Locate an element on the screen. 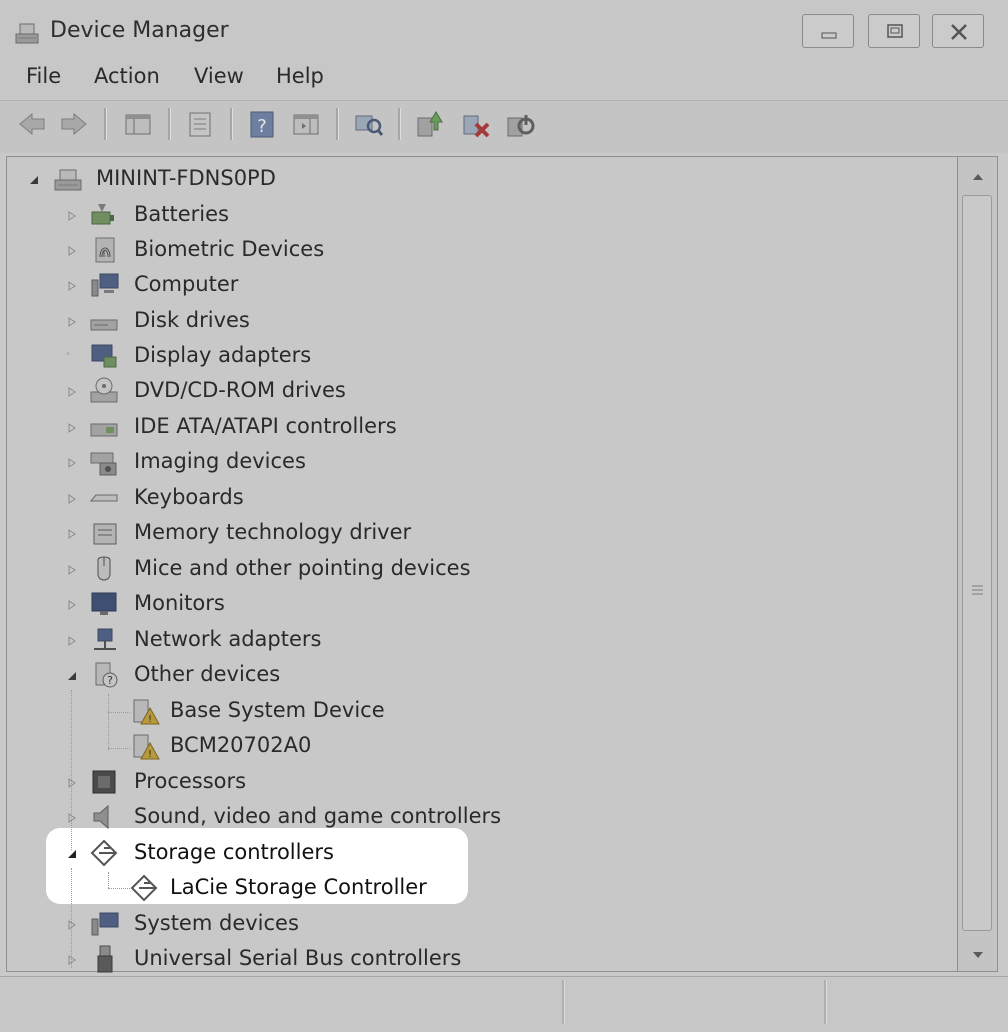 This screenshot has height=1032, width=1008. tree-item-imaging-devices: Imaging devices is located at coordinates (272, 462).